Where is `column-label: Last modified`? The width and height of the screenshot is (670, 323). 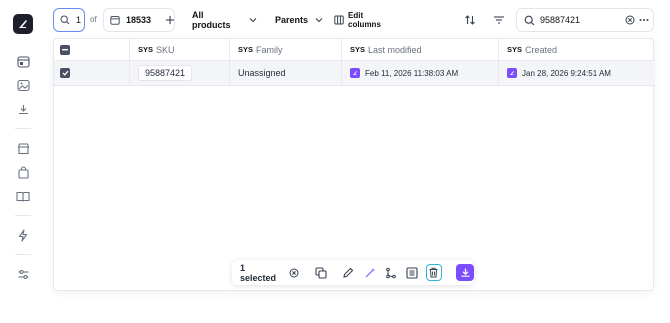 column-label: Last modified is located at coordinates (395, 49).